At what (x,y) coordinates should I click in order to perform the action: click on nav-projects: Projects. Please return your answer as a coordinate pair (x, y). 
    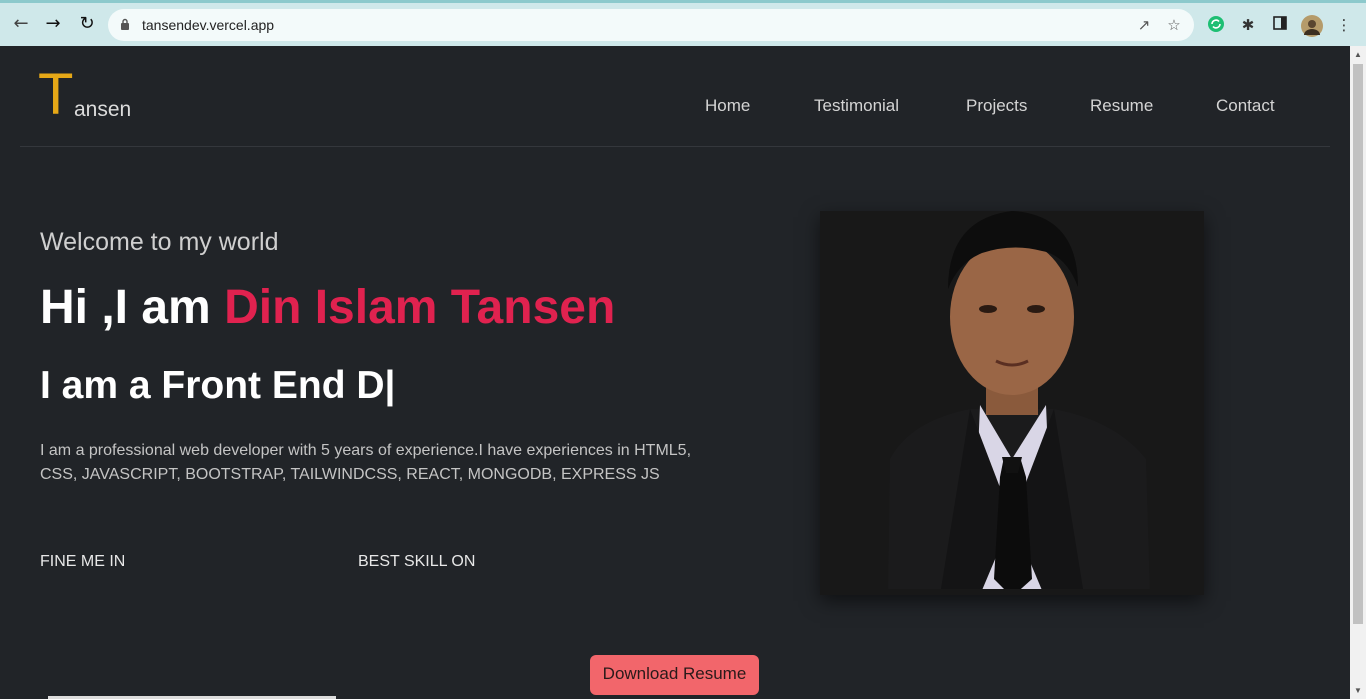
    Looking at the image, I should click on (996, 106).